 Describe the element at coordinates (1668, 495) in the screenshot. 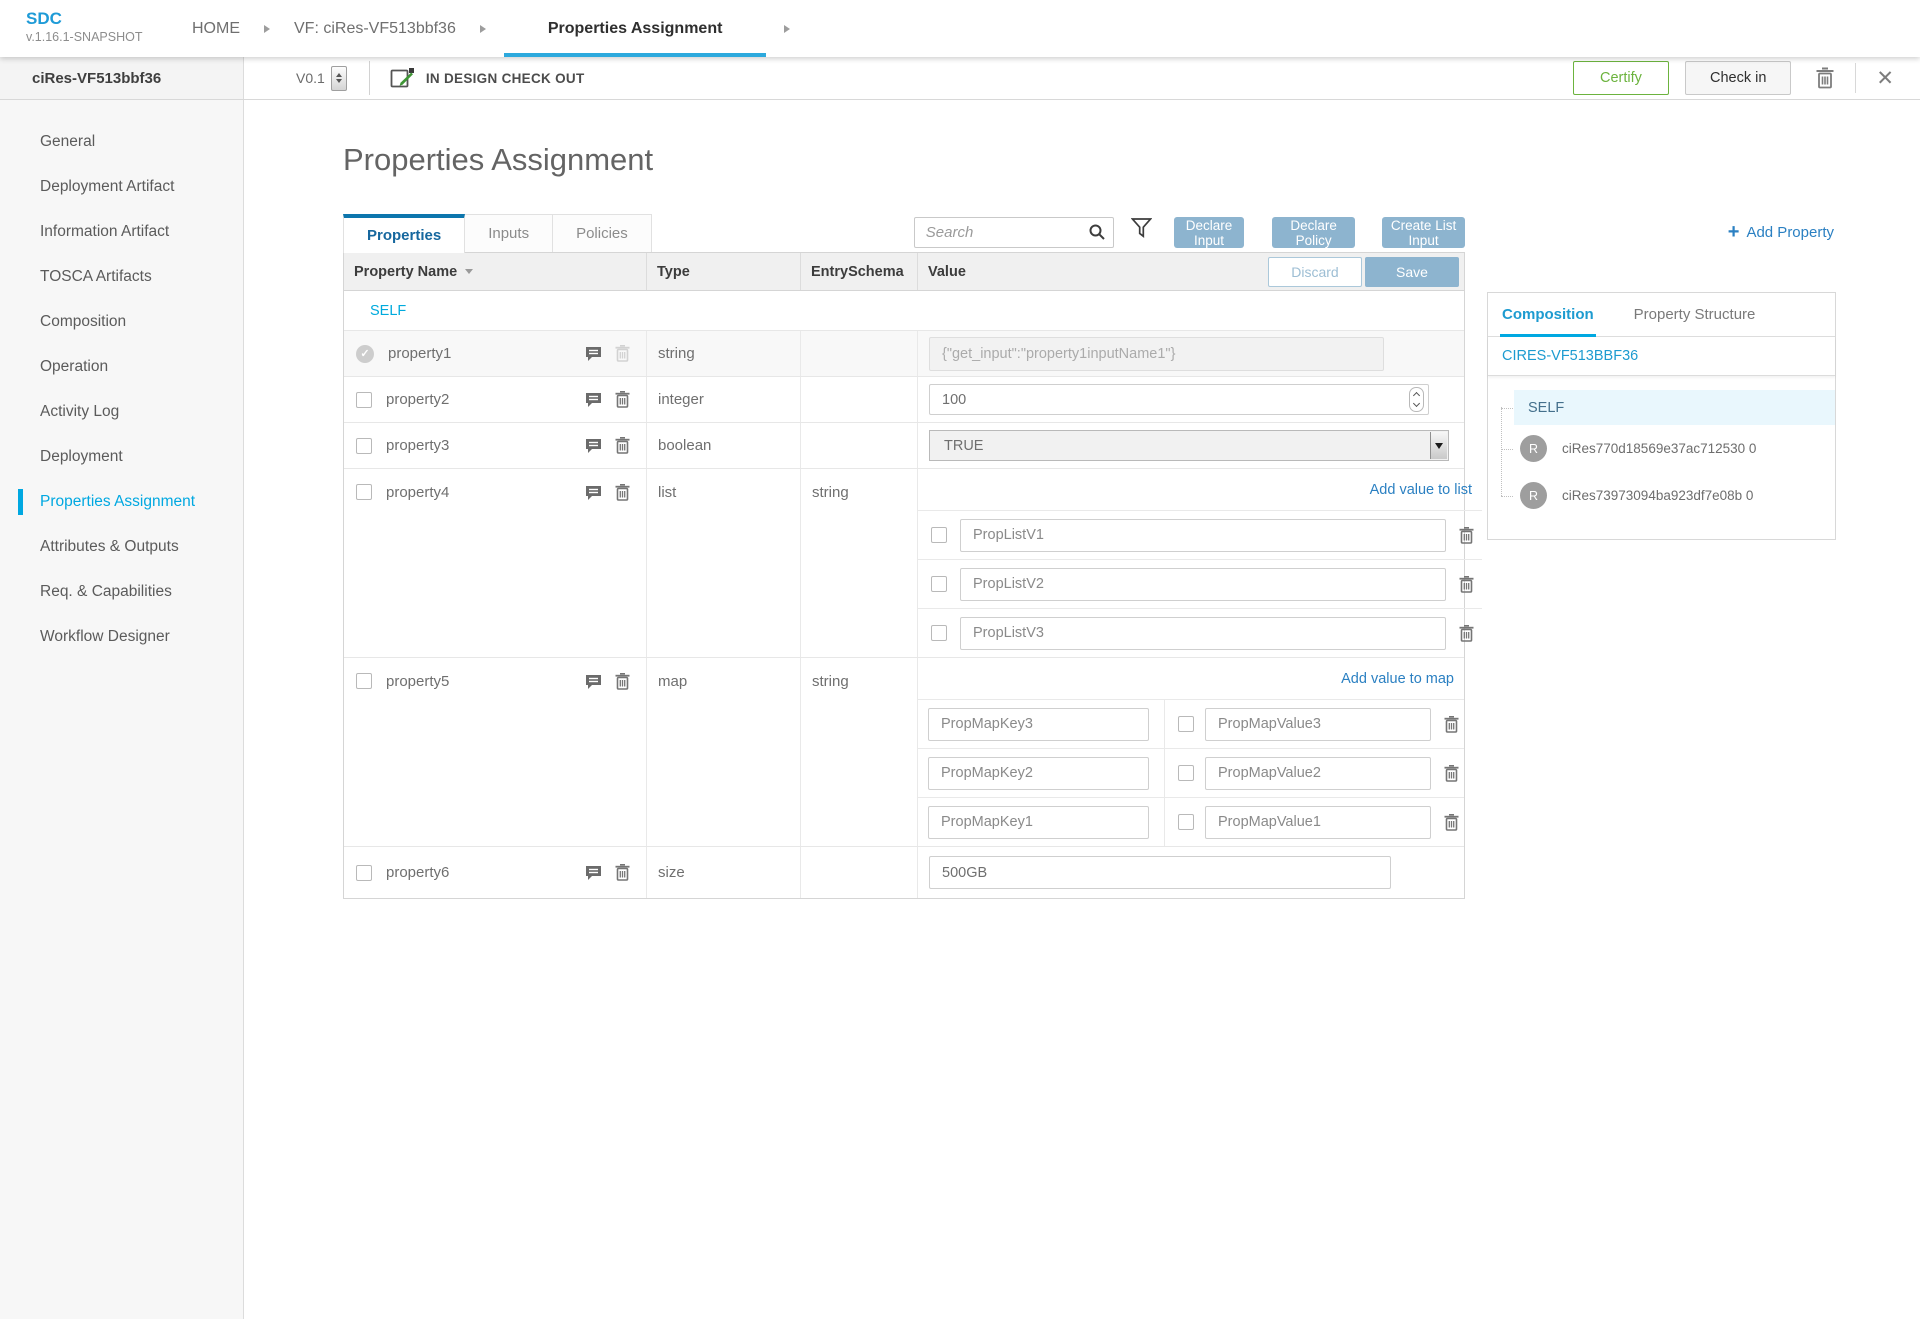

I see `tree-item-instance: R ciRes73973094ba923df7e08b 0` at that location.